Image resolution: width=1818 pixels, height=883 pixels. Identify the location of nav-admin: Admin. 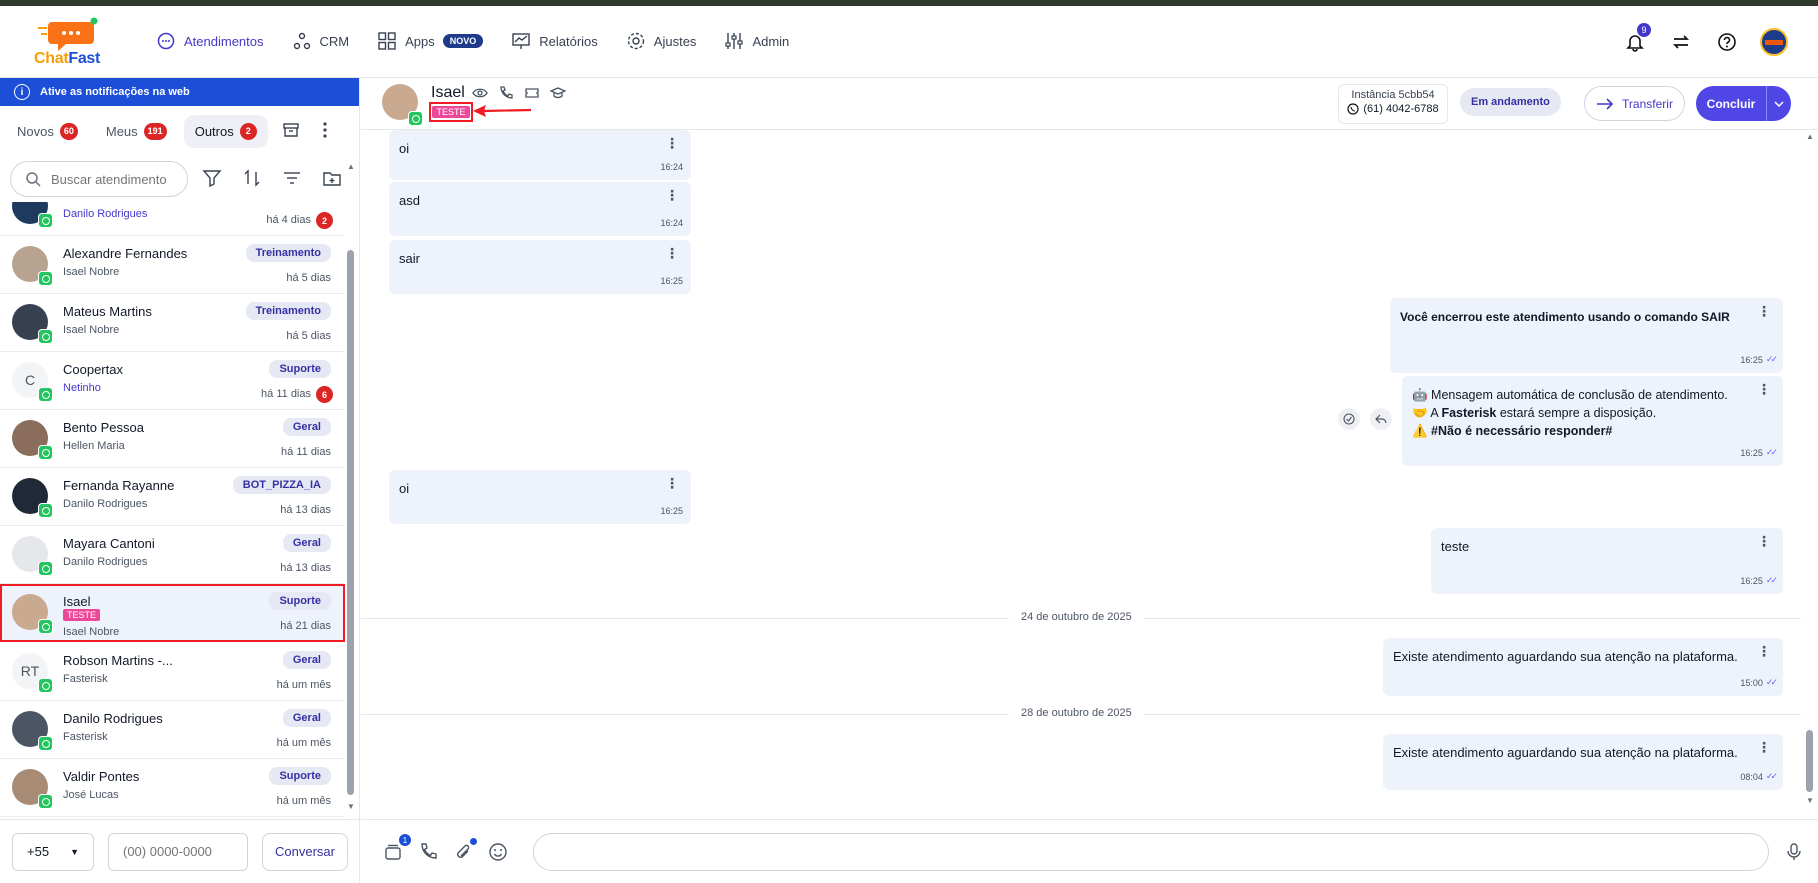
(756, 41).